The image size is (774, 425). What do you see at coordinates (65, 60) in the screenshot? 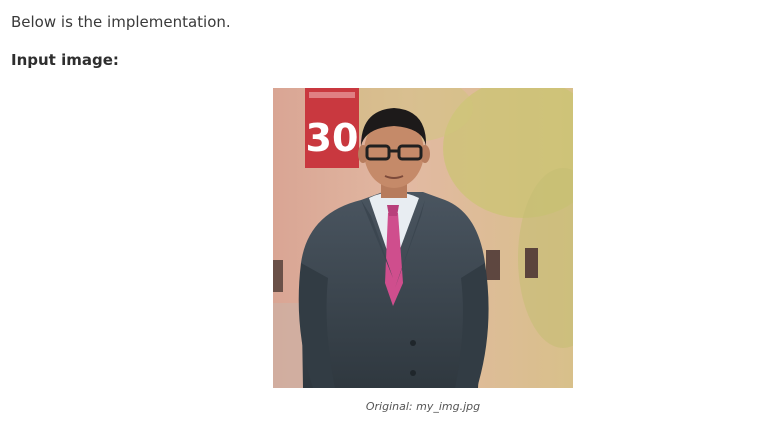
I see `input-image-heading: Input image:` at bounding box center [65, 60].